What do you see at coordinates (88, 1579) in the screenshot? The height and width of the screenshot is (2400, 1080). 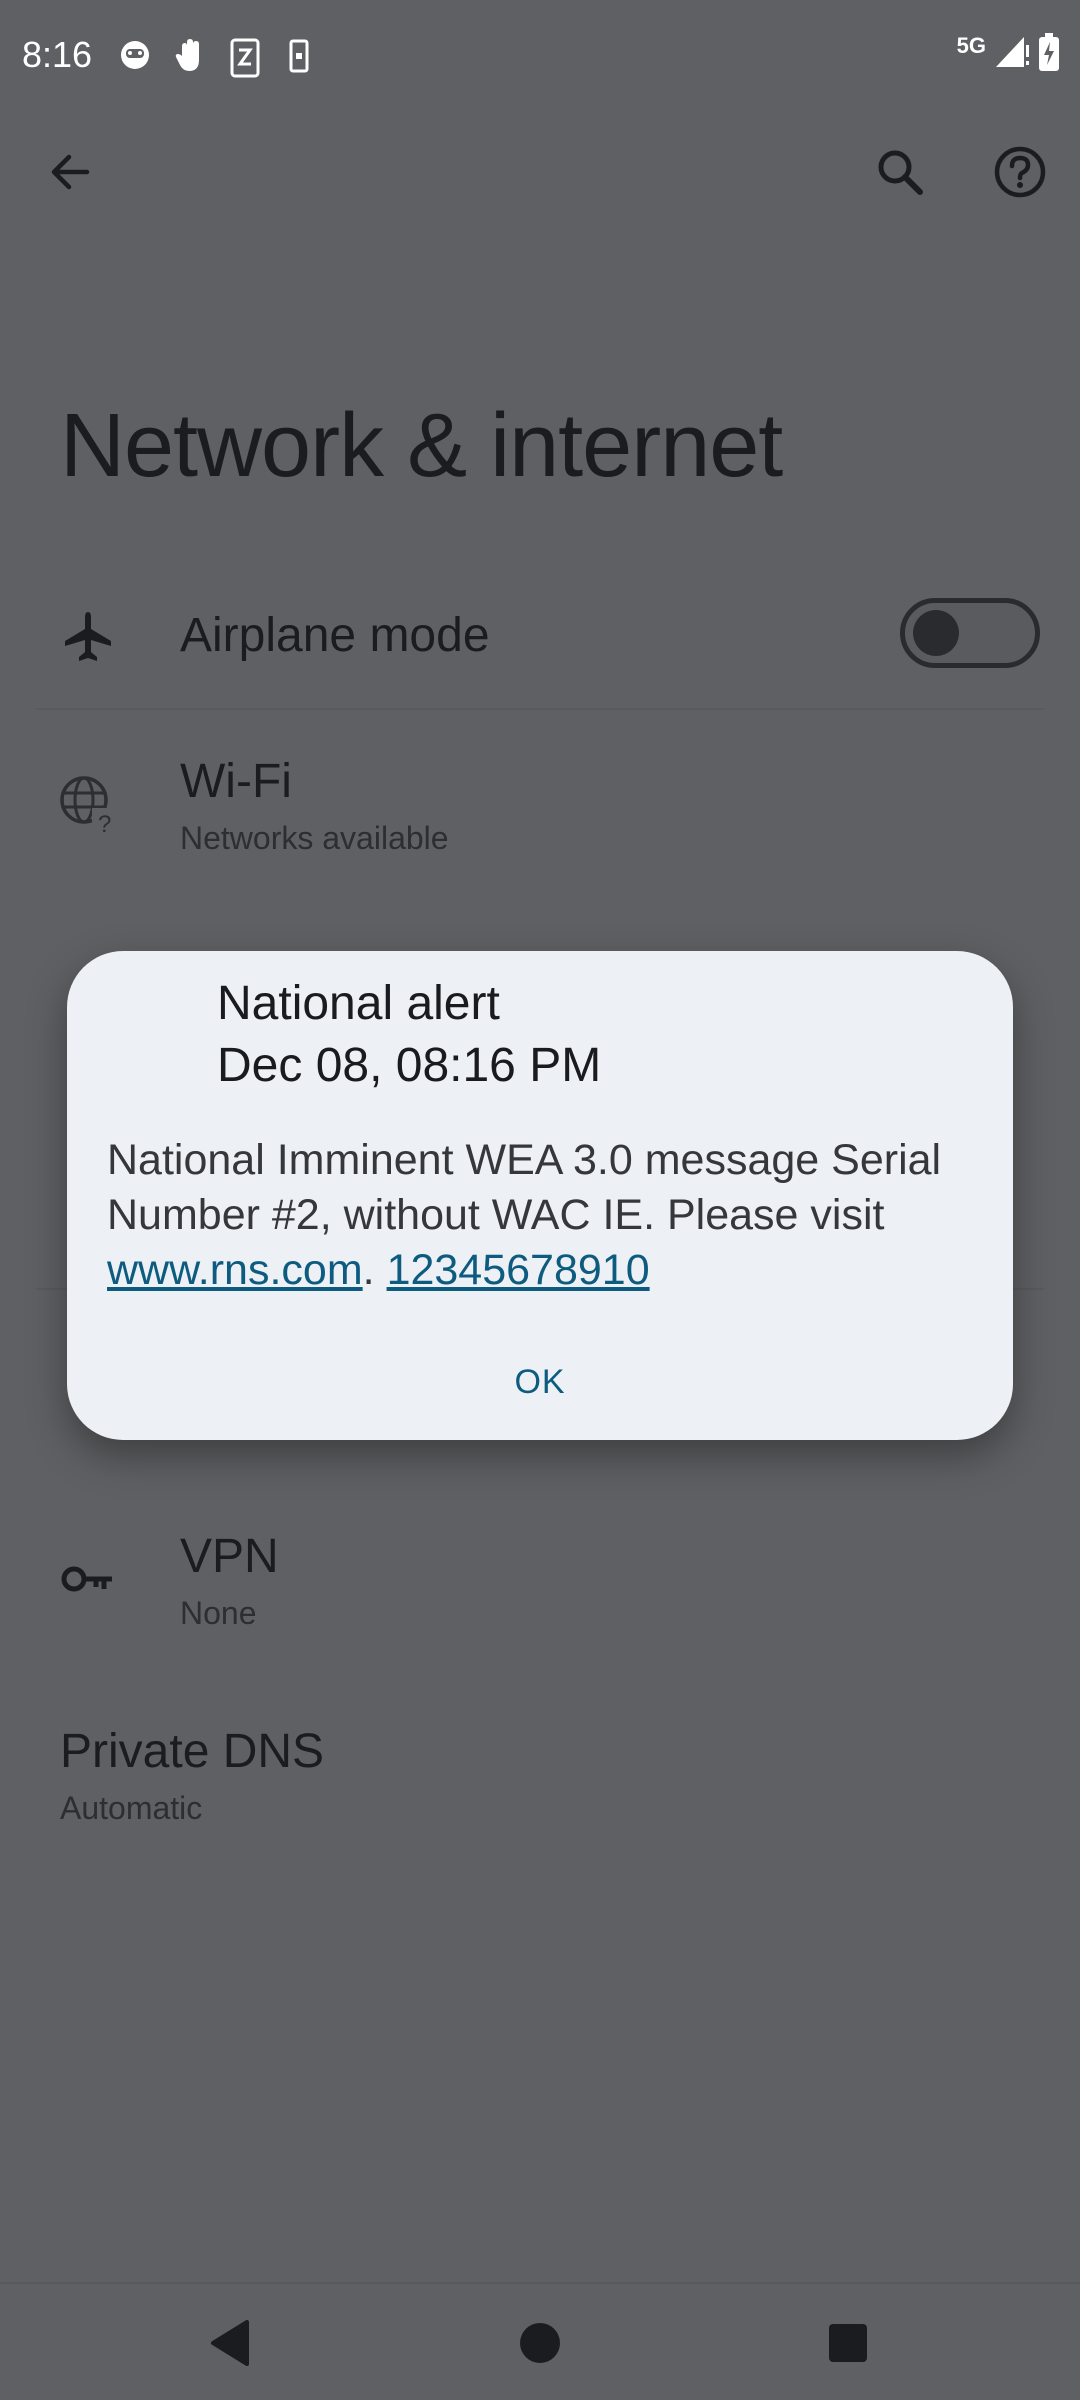 I see `key-icon` at bounding box center [88, 1579].